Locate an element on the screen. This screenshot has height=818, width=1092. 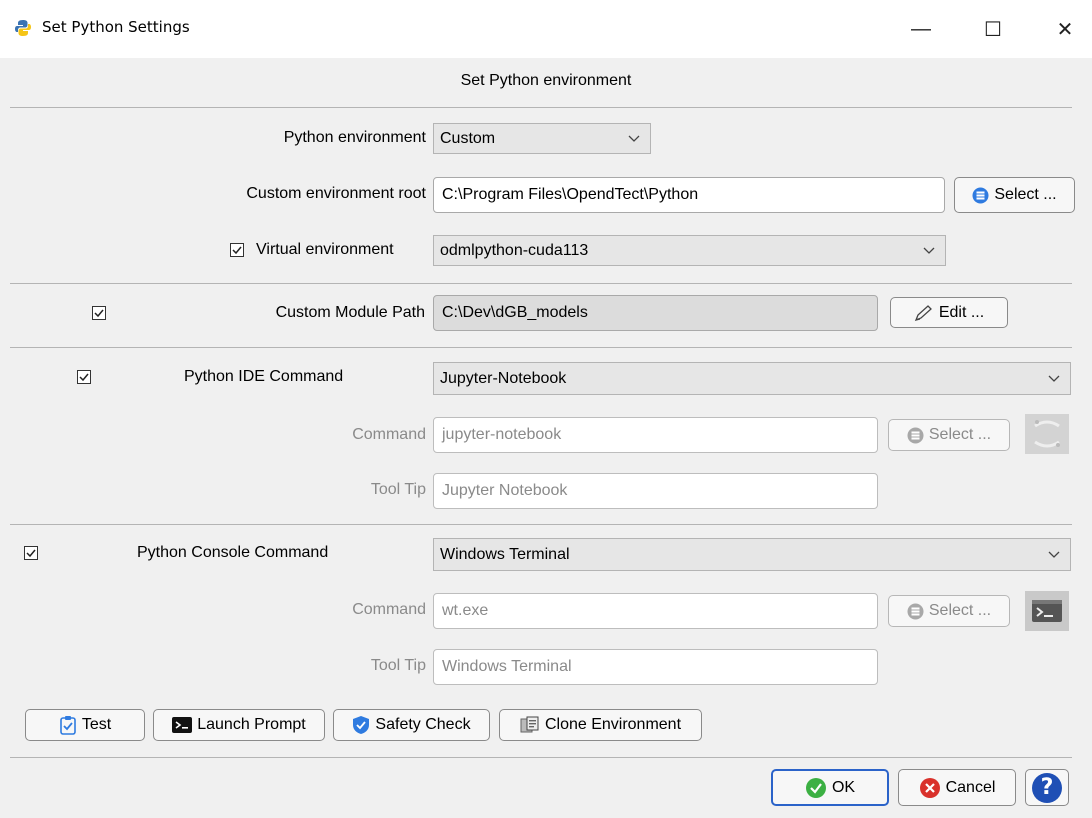
jupyter-icon is located at coordinates (1047, 434).